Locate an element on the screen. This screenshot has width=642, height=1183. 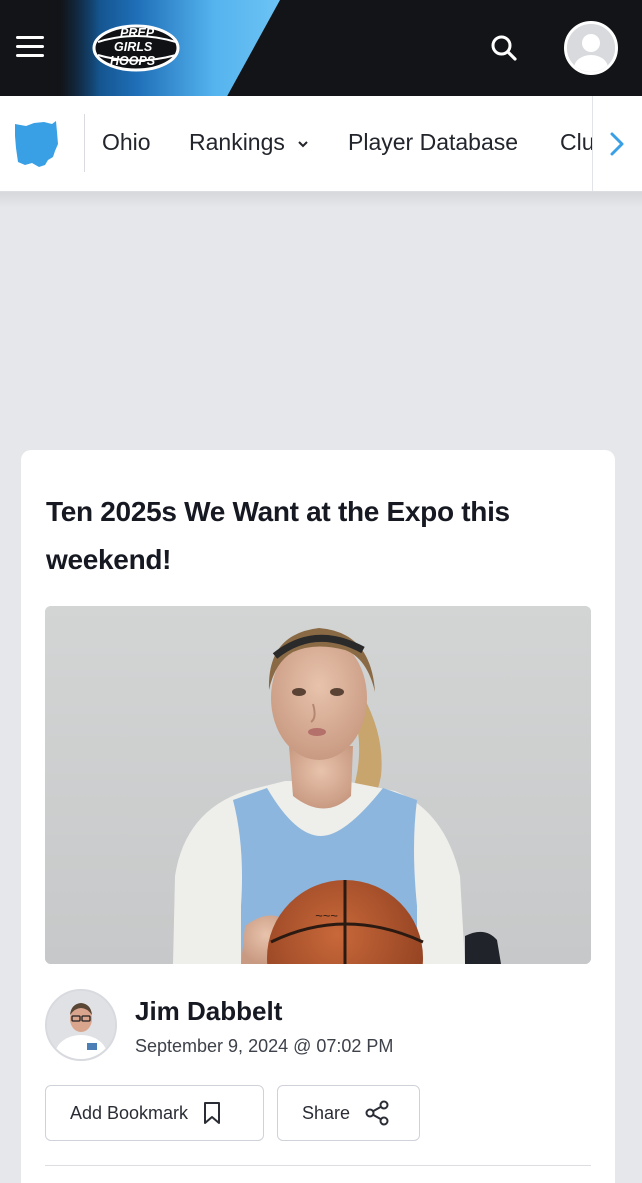
subnav-item-label: Ohio is located at coordinates (126, 142).